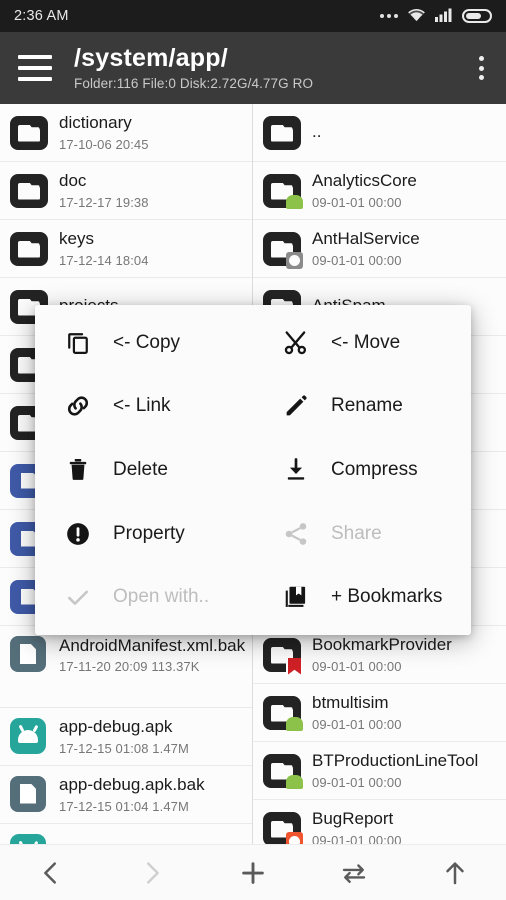 The height and width of the screenshot is (900, 506). What do you see at coordinates (362, 534) in the screenshot?
I see `menu-item-share: Share` at bounding box center [362, 534].